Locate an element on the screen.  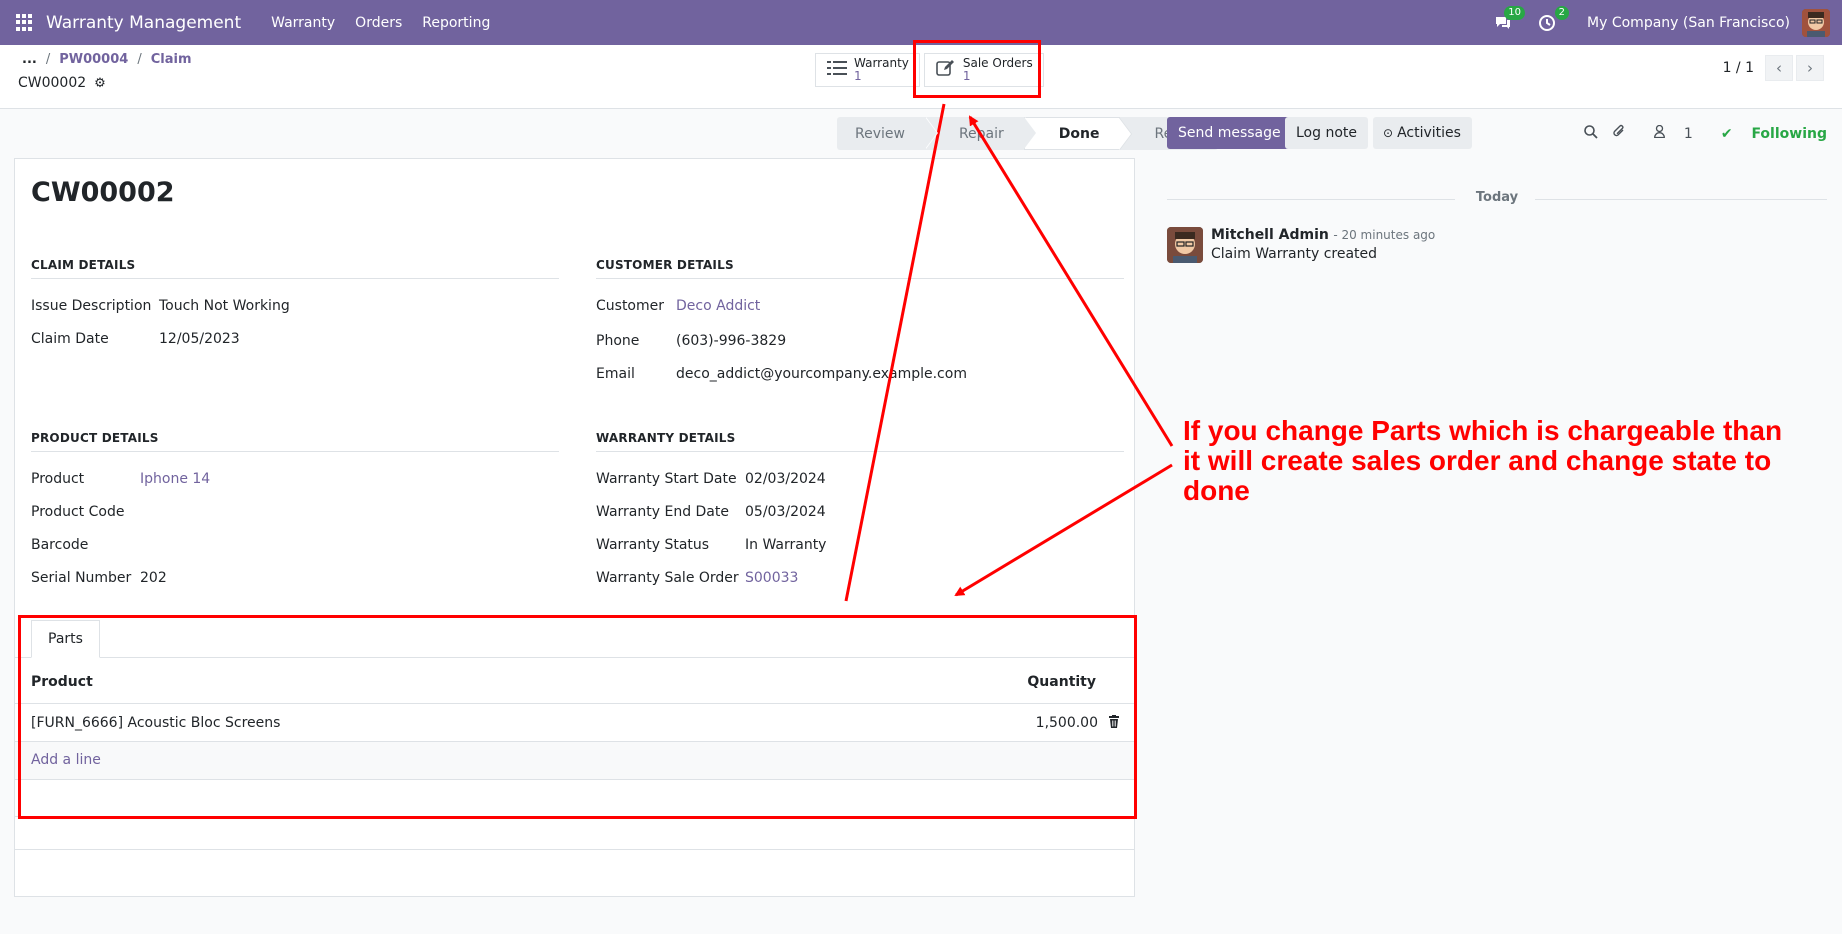
breadcrumb: ... / PW00004 / Claim is located at coordinates (107, 59).